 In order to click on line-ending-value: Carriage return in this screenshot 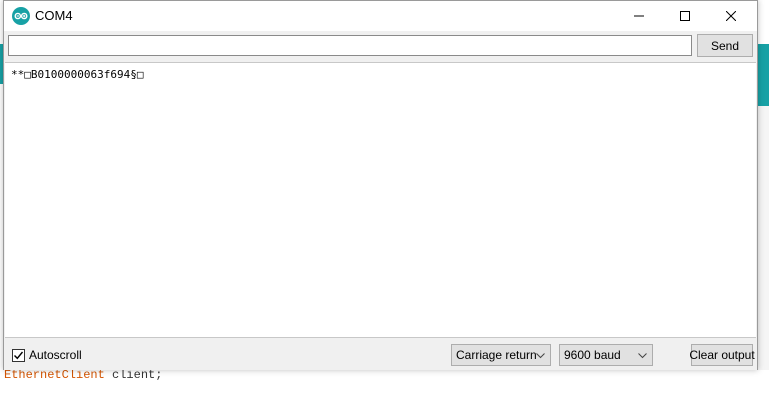, I will do `click(496, 355)`.